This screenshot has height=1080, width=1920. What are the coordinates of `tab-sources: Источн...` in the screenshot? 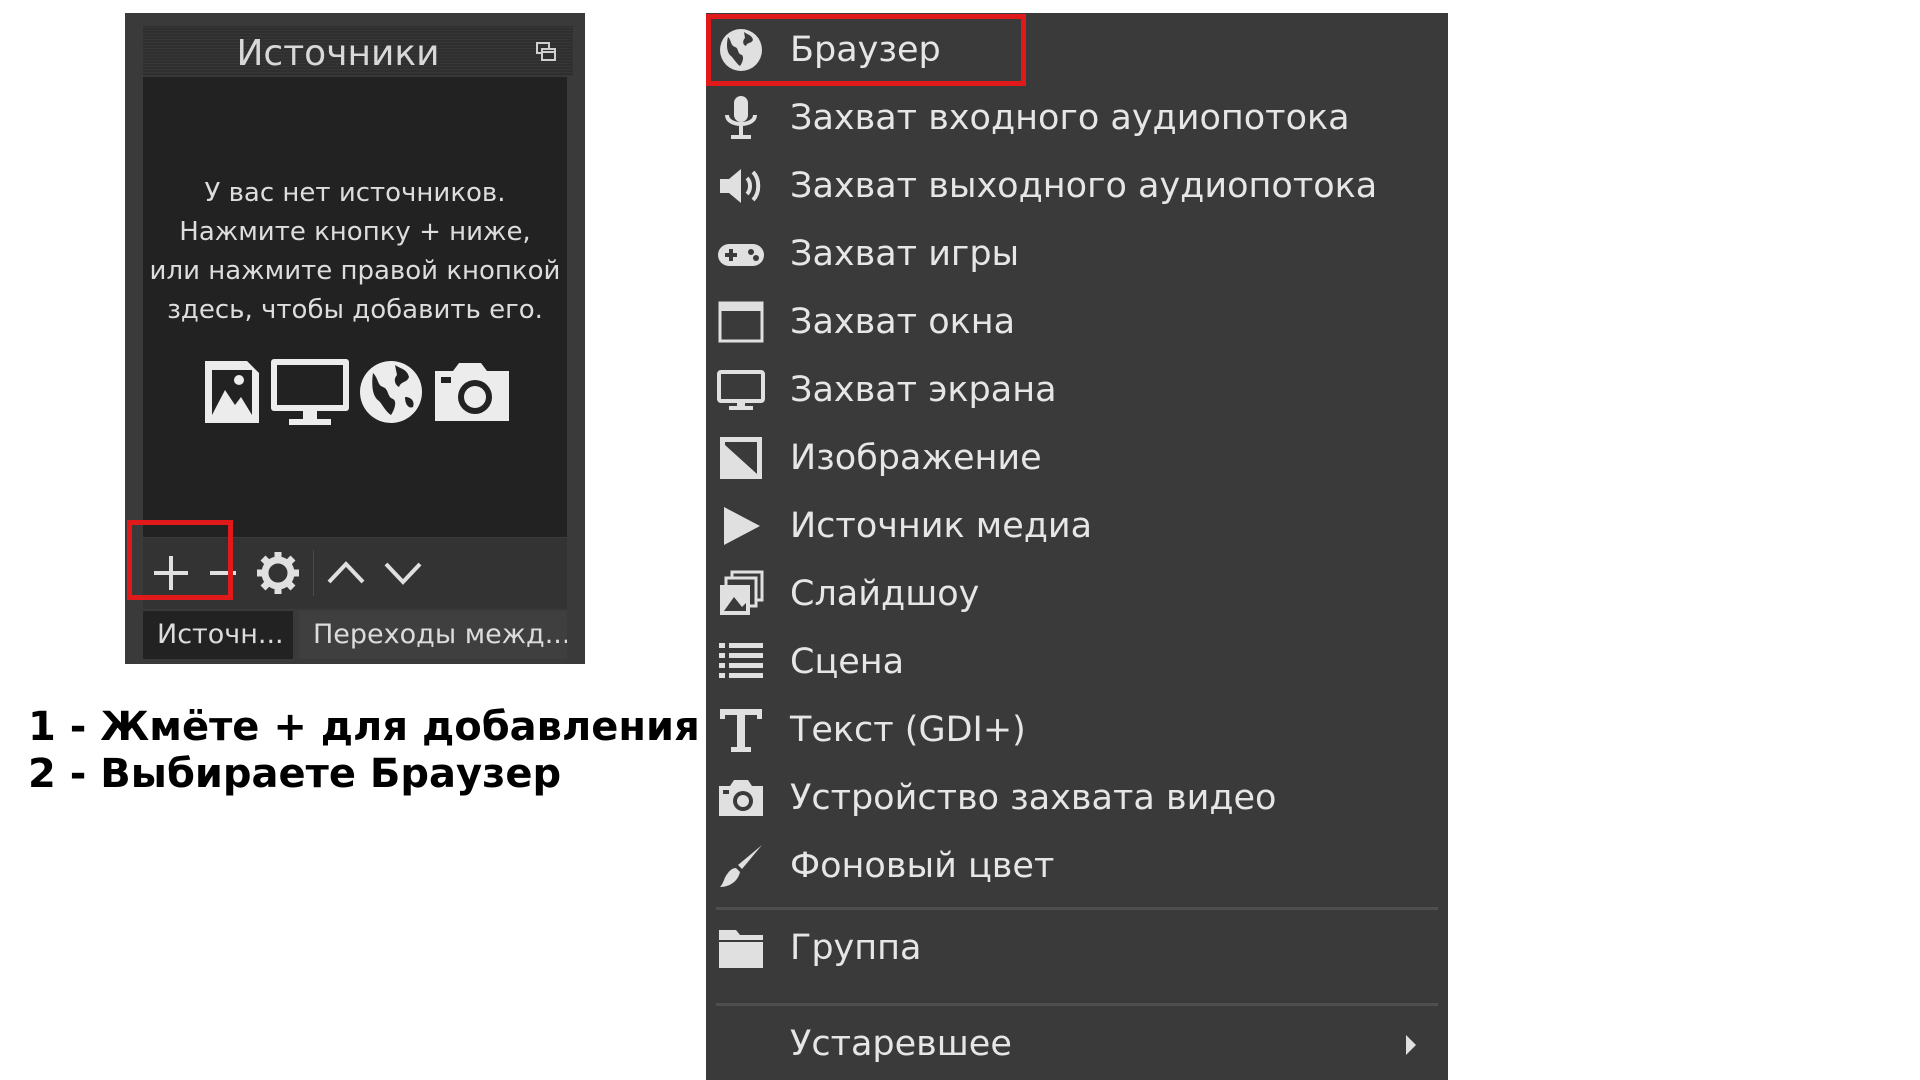 It's located at (218, 635).